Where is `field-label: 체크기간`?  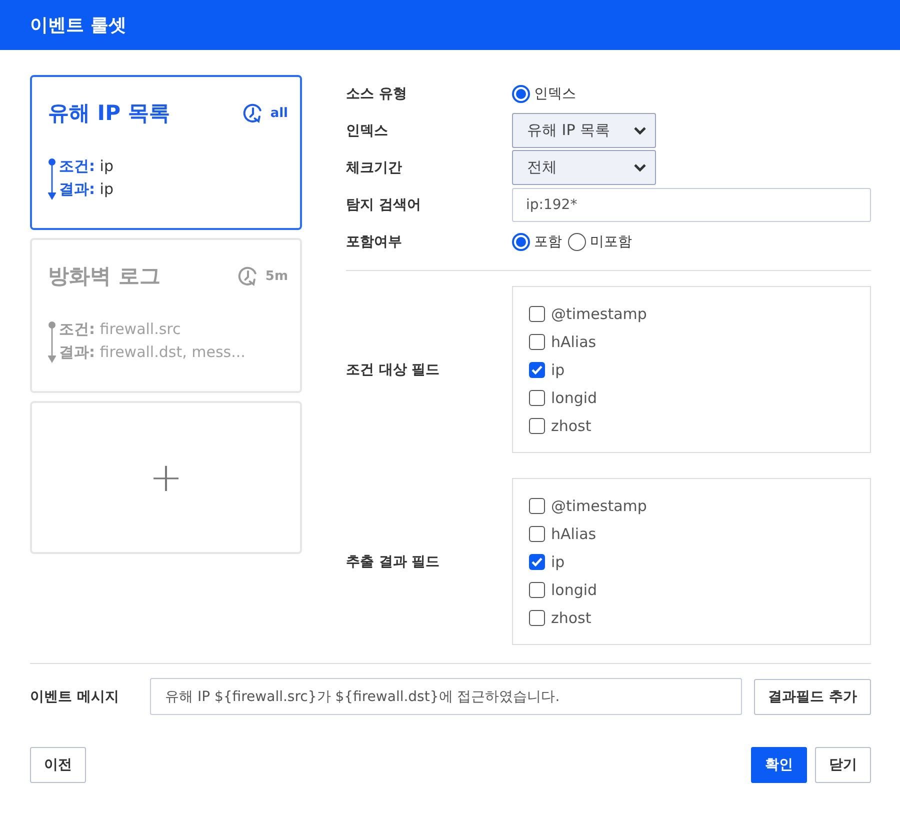 field-label: 체크기간 is located at coordinates (374, 167).